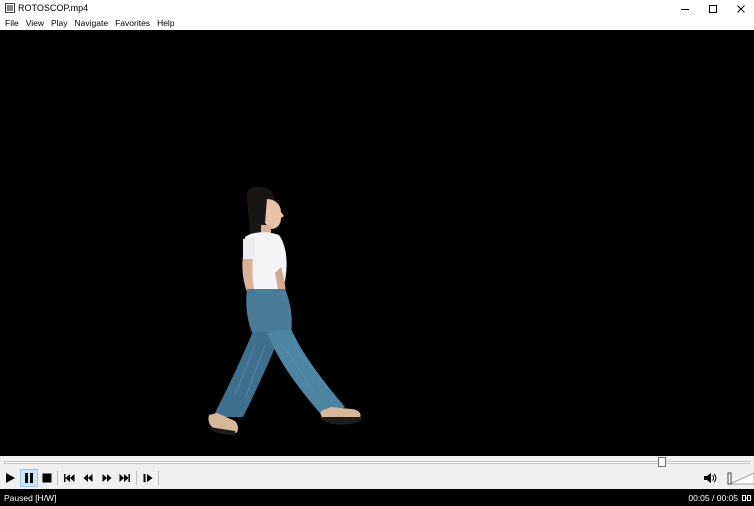 This screenshot has height=506, width=754. I want to click on connection-icon, so click(746, 498).